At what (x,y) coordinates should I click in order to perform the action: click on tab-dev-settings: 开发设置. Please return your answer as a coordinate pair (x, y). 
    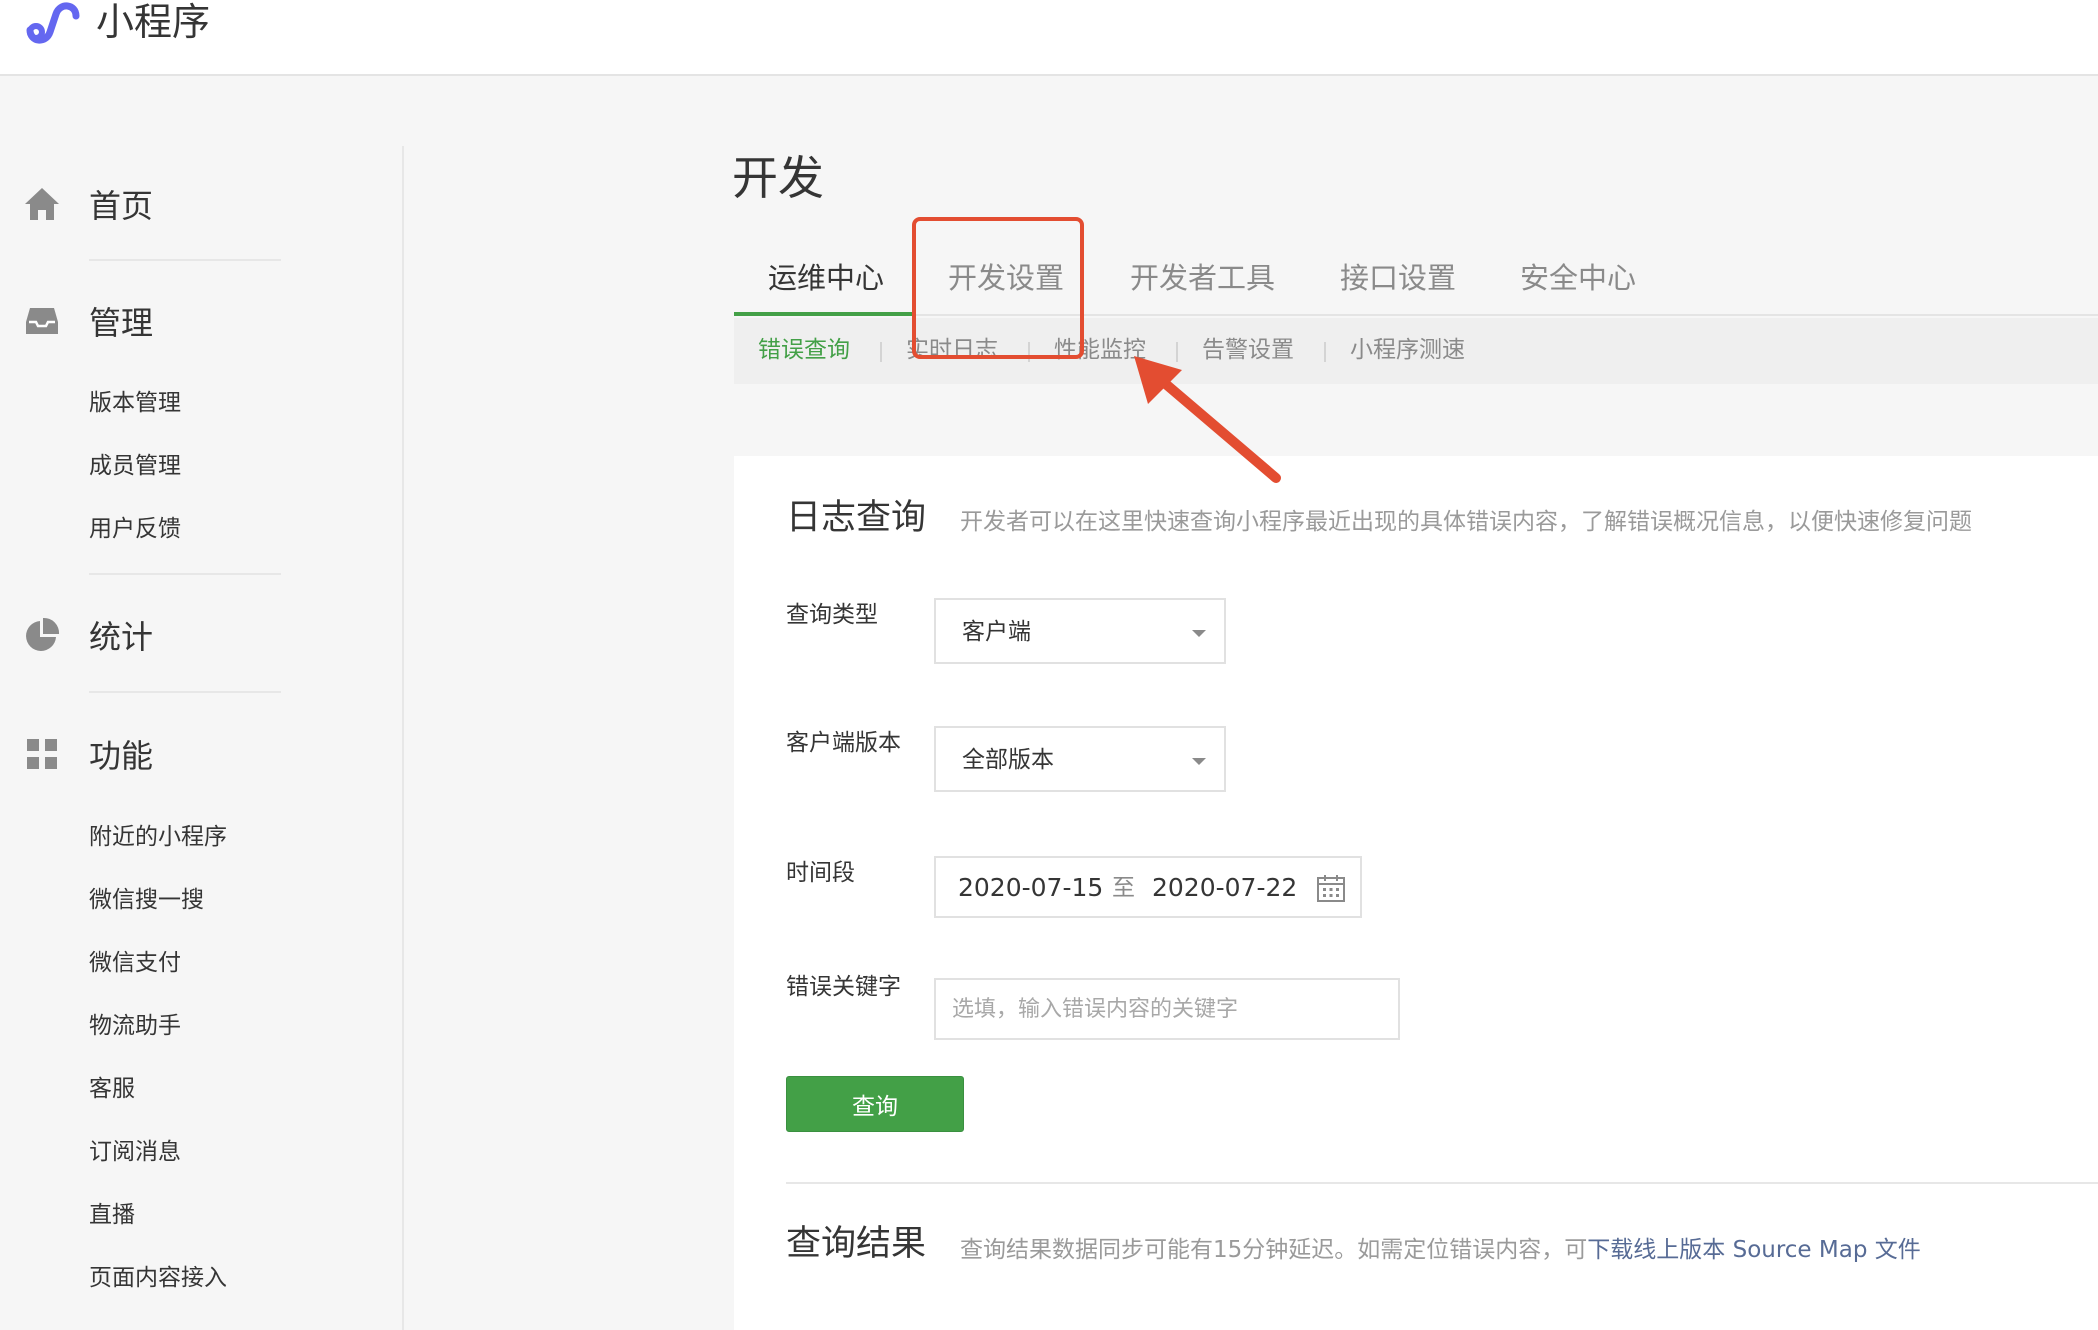
    Looking at the image, I should click on (1006, 278).